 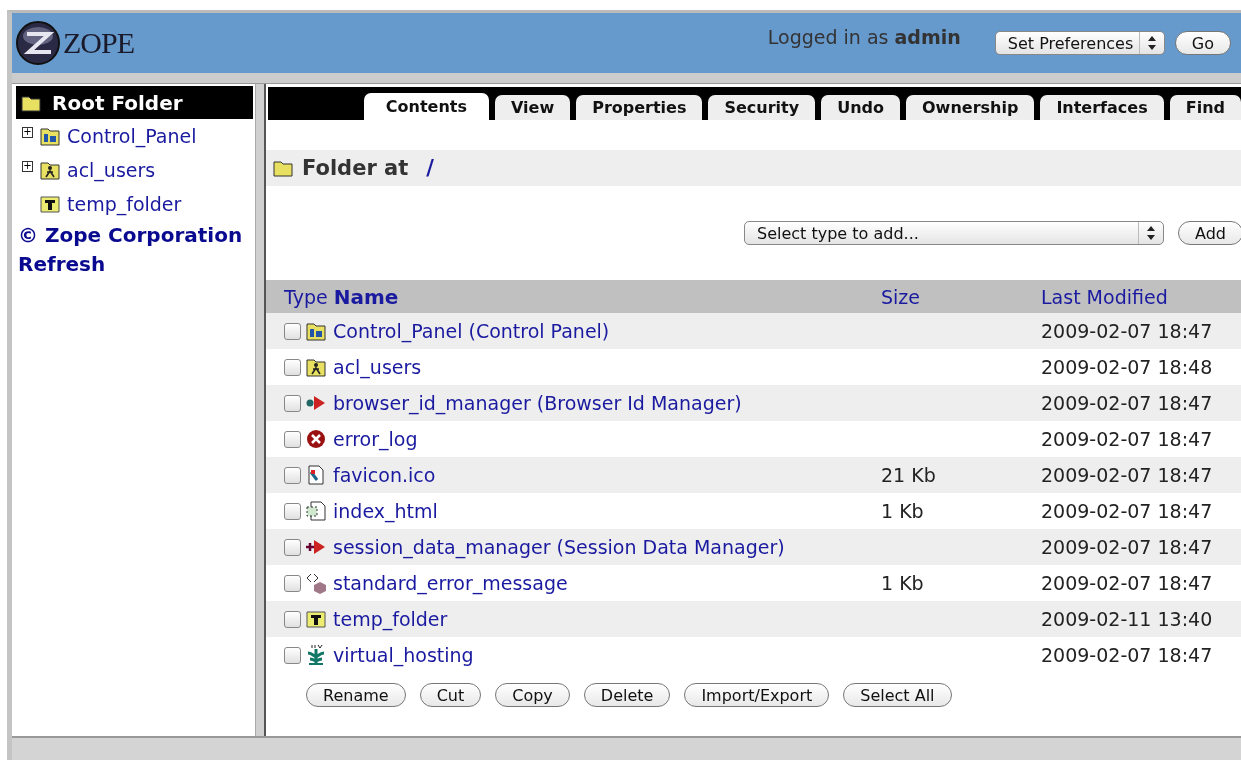 I want to click on location-label: Folder at, so click(x=355, y=168).